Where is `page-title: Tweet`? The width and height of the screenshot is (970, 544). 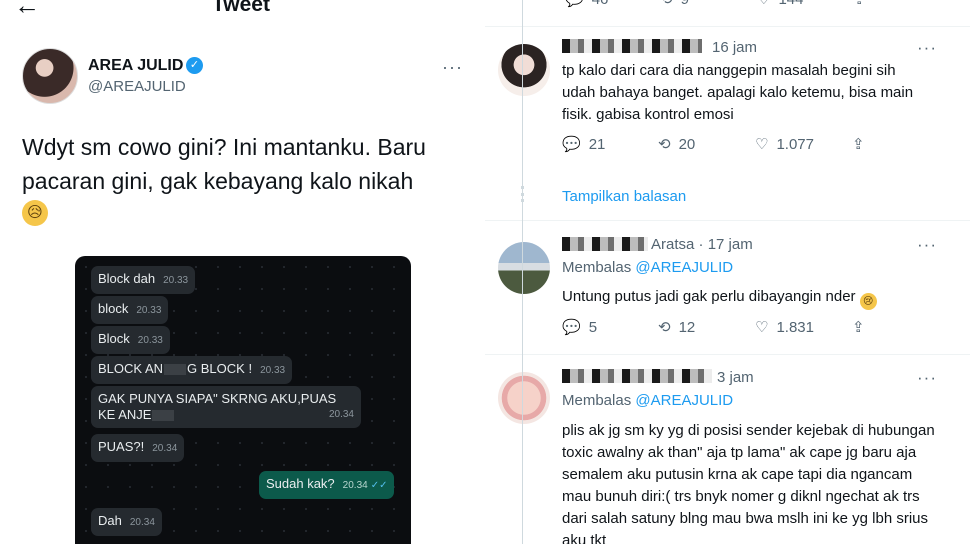 page-title: Tweet is located at coordinates (241, 8).